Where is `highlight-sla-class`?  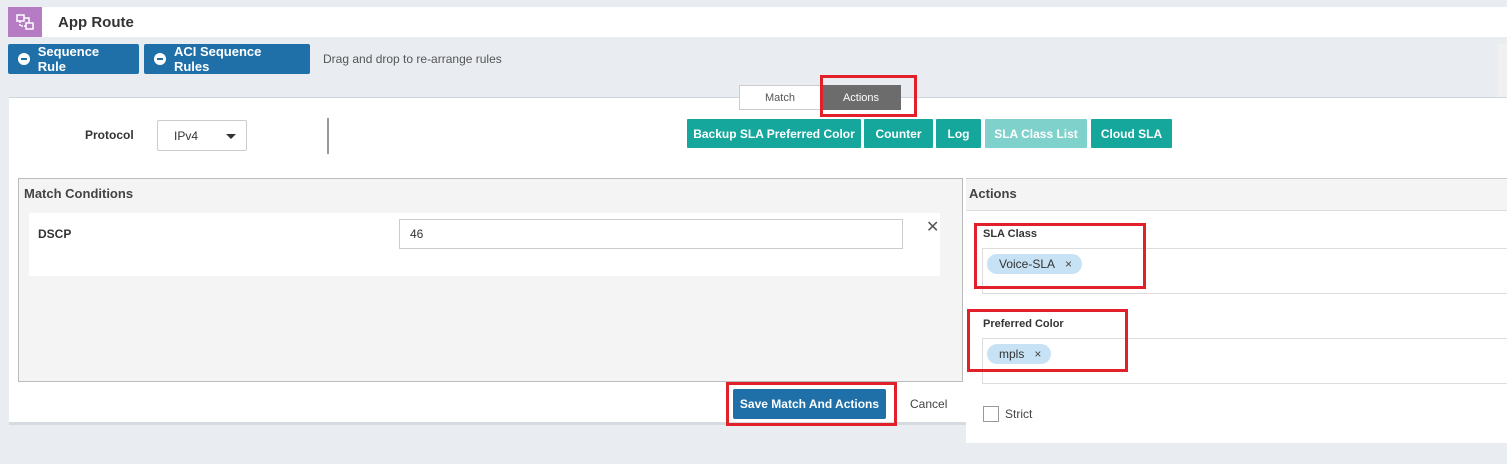 highlight-sla-class is located at coordinates (1060, 256).